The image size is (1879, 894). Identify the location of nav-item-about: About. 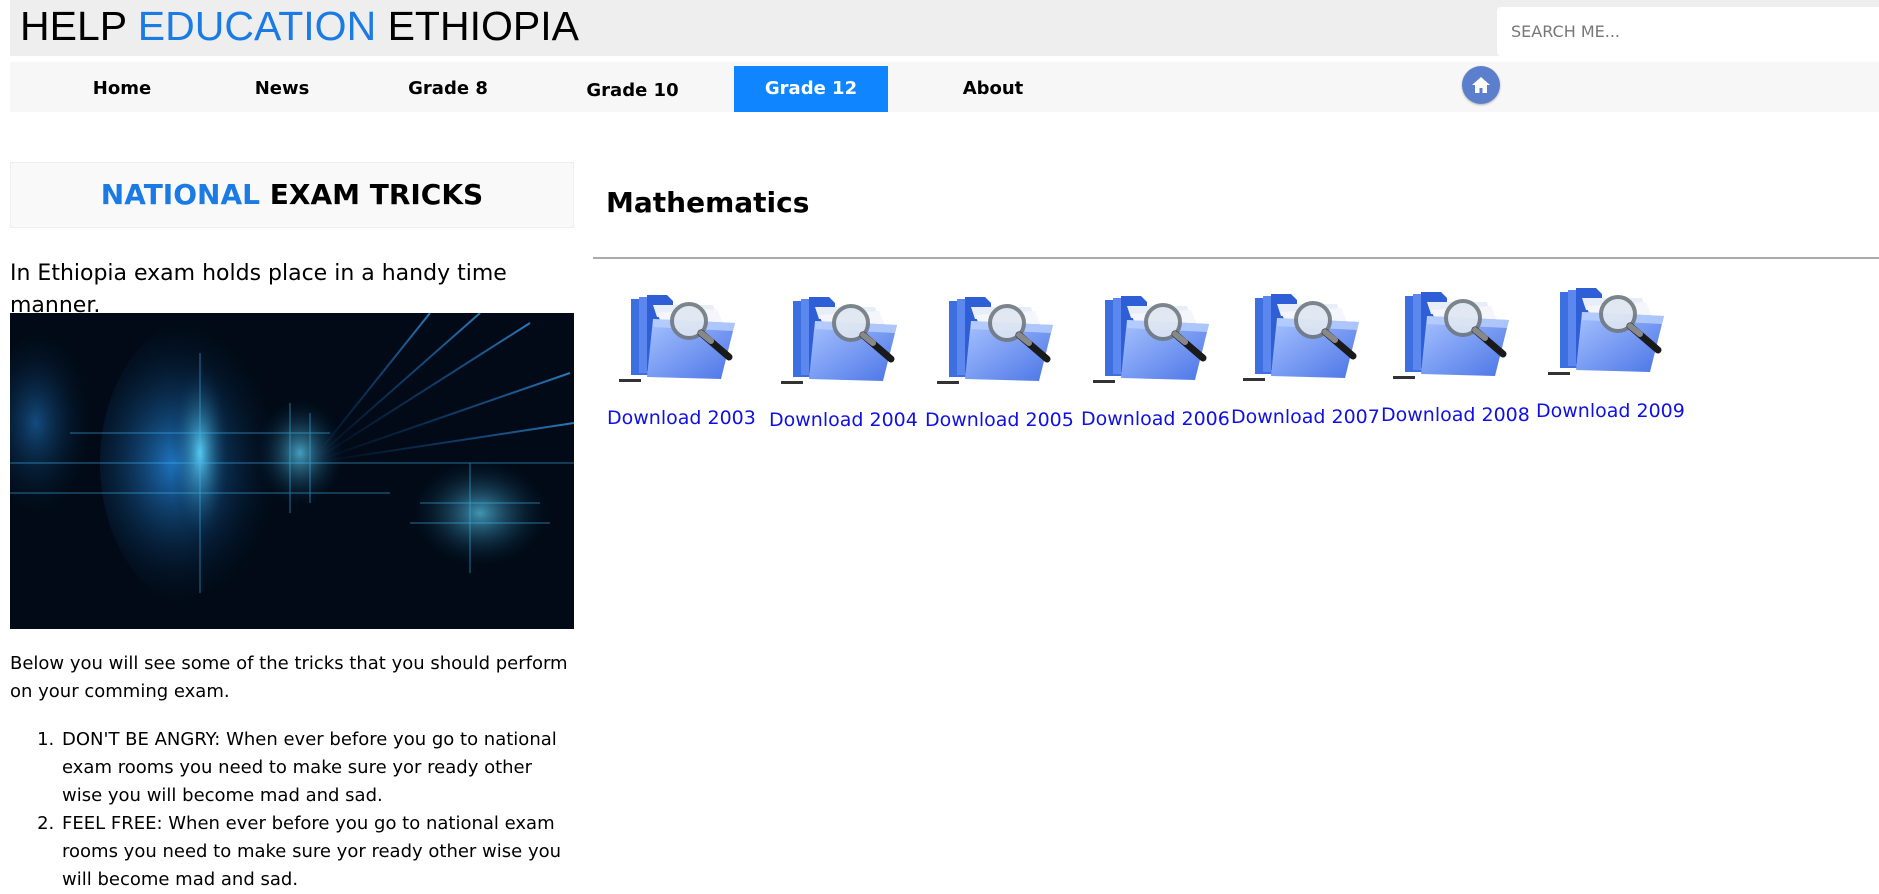
(993, 88).